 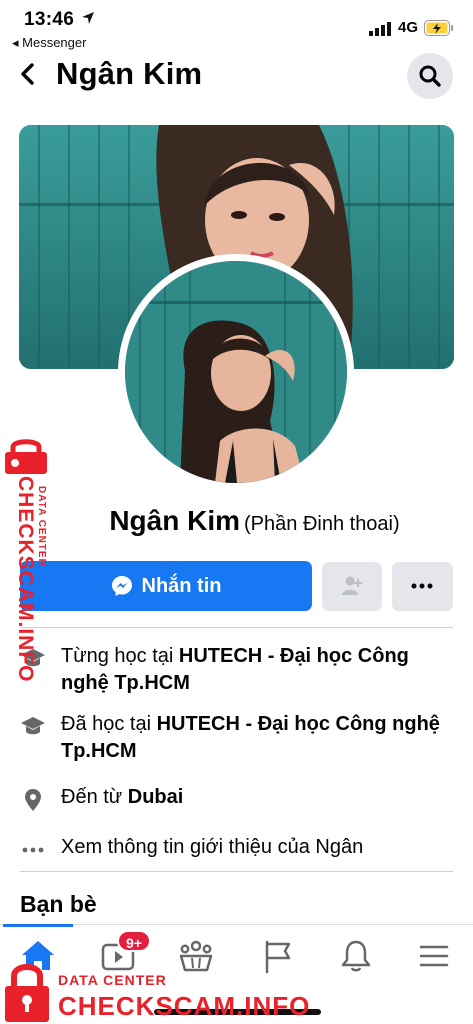 I want to click on back-to-messenger-link: ◂ Messenger, so click(x=49, y=43).